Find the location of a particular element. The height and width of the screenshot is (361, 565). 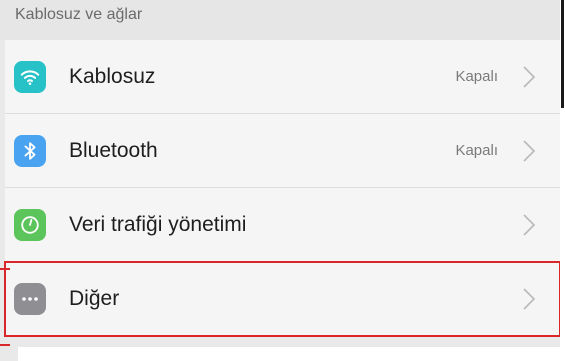

settings-item-label: Diğer is located at coordinates (94, 298).